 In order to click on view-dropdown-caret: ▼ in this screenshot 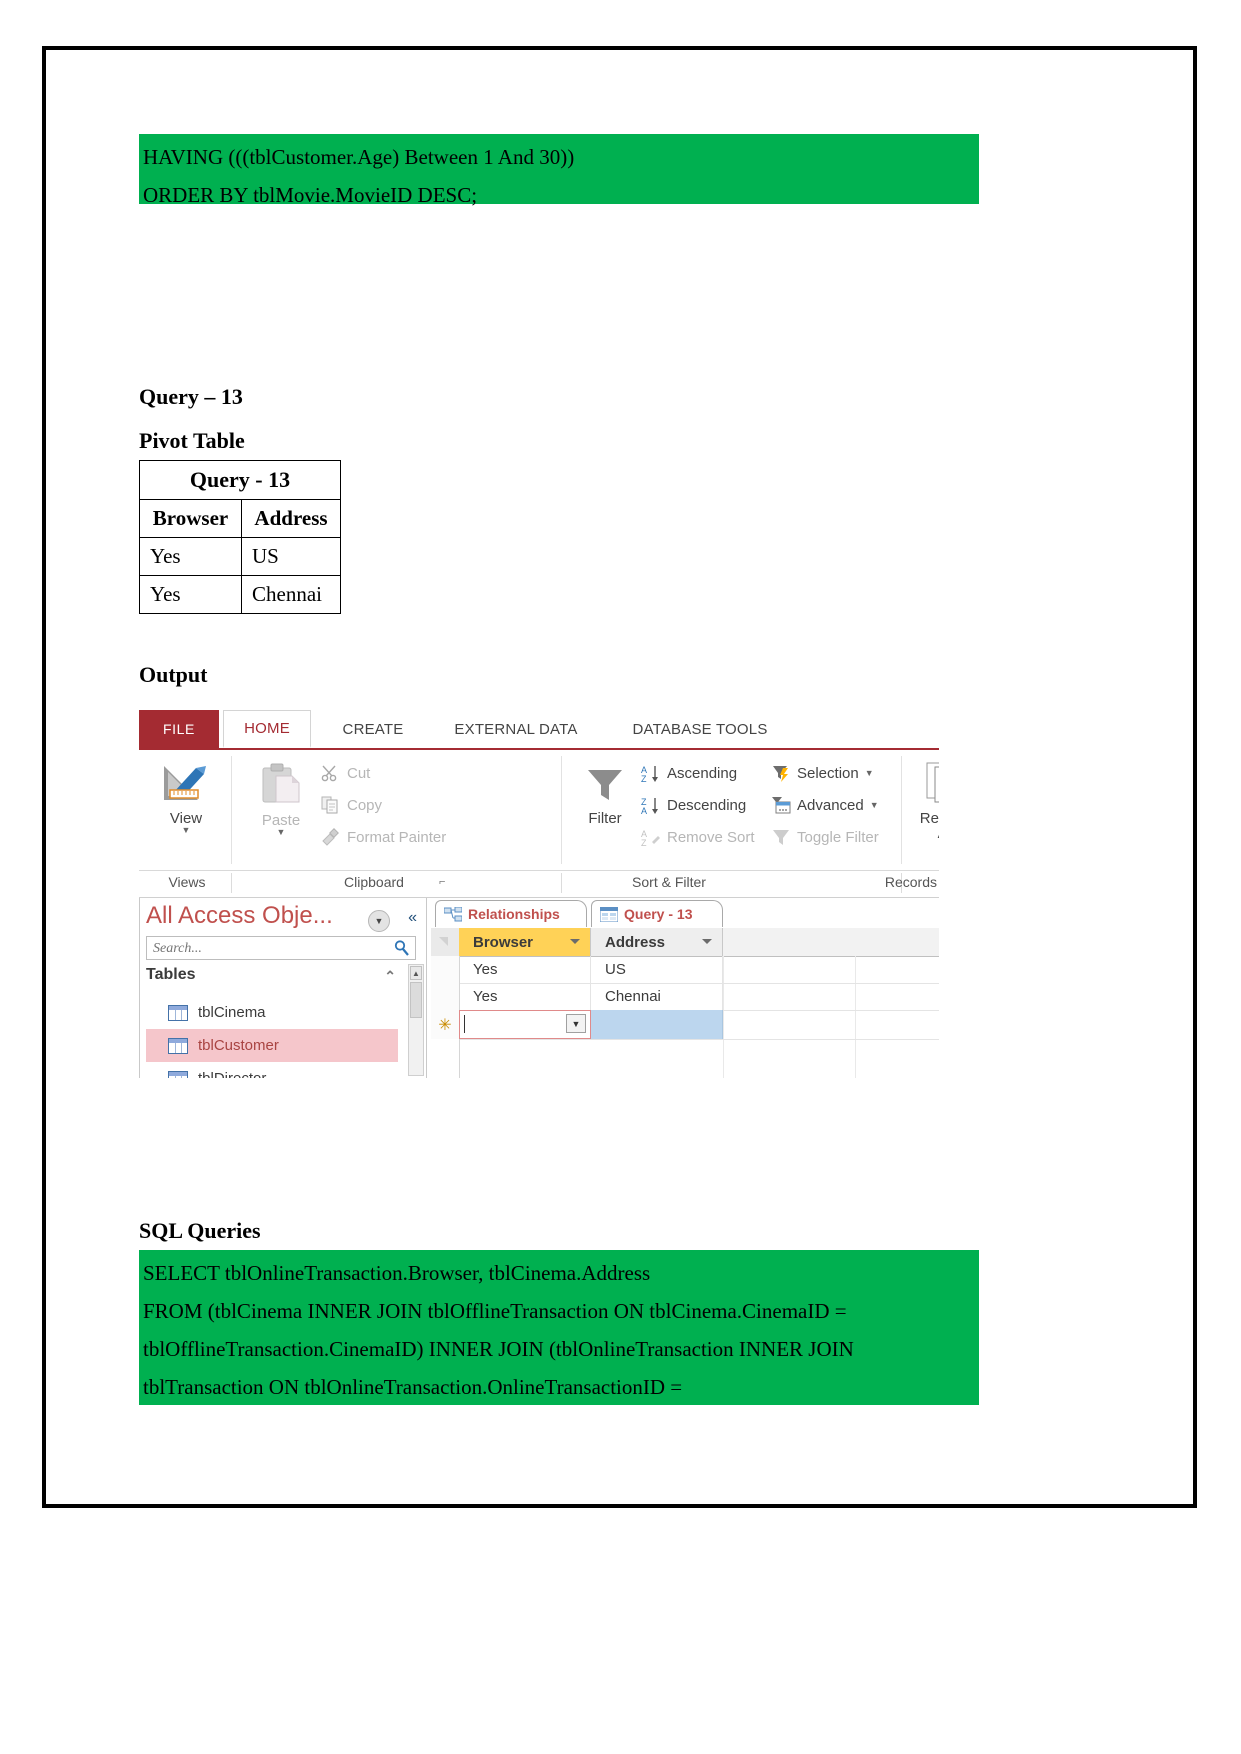, I will do `click(186, 830)`.